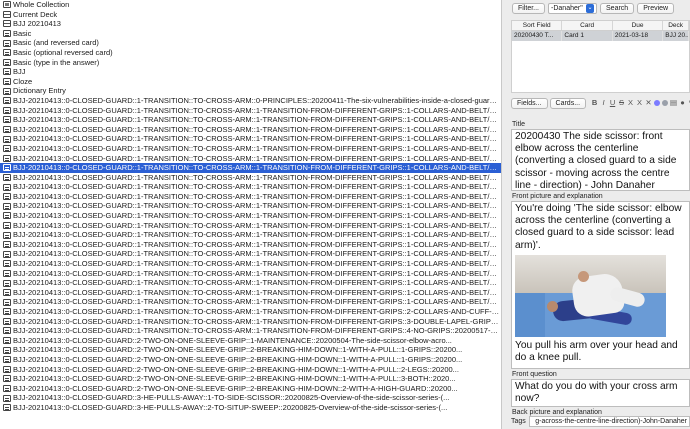  I want to click on sidebar-item-label: BJJ, so click(19, 72).